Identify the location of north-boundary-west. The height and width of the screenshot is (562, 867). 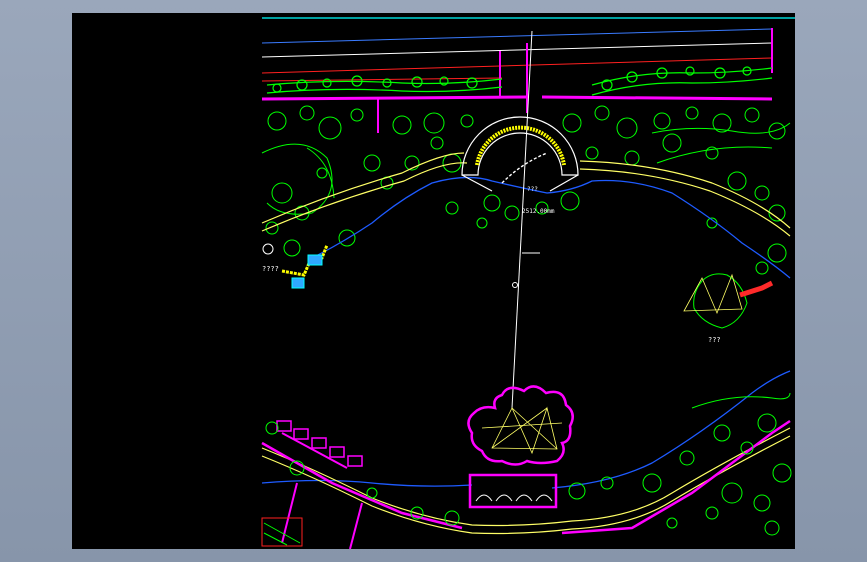
(394, 98).